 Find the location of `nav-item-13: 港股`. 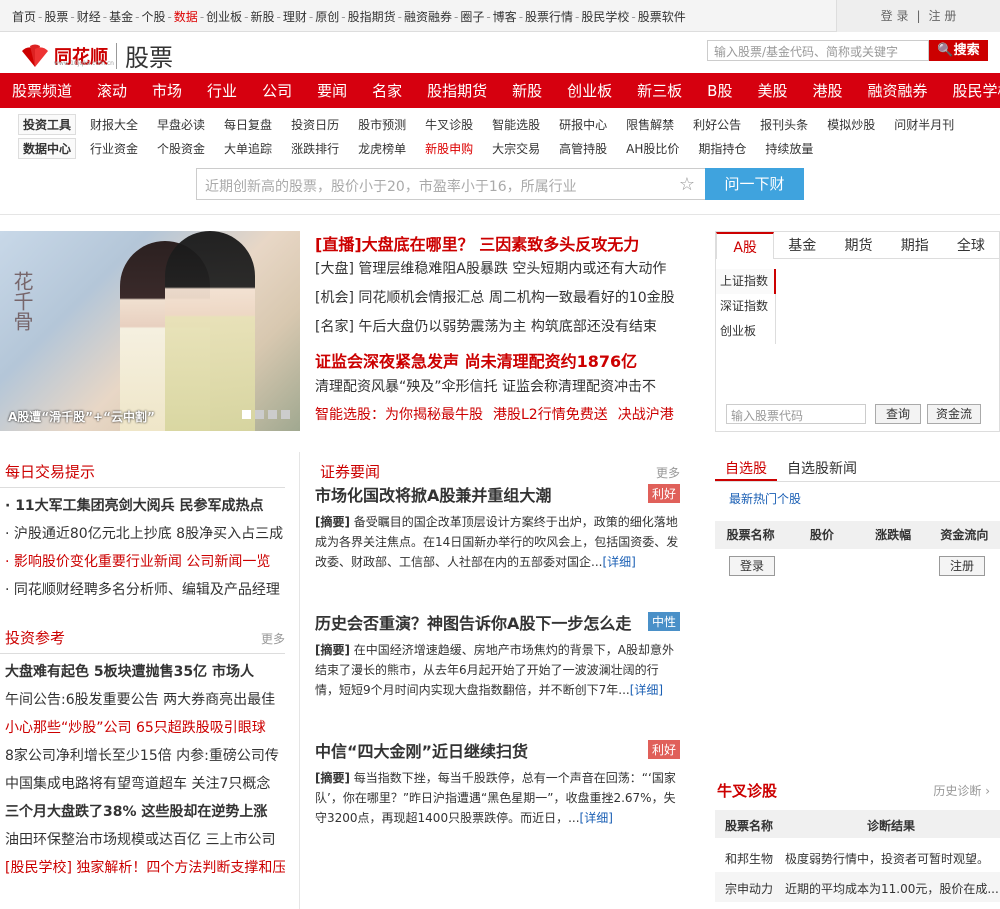

nav-item-13: 港股 is located at coordinates (827, 90).